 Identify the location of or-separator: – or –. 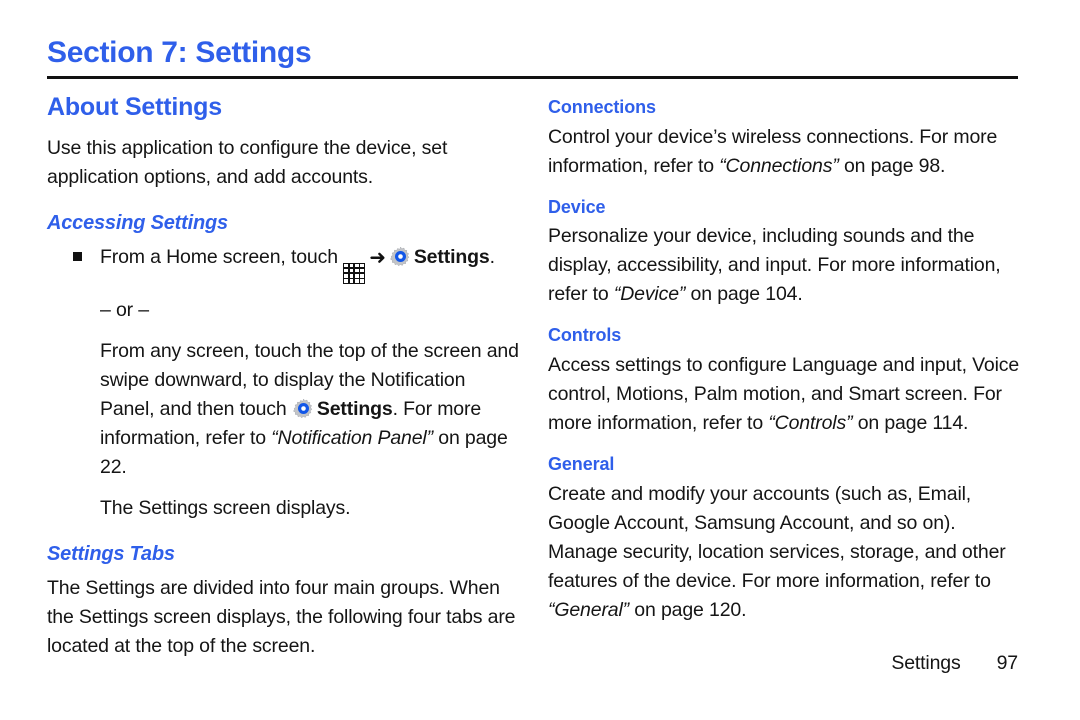
(124, 309).